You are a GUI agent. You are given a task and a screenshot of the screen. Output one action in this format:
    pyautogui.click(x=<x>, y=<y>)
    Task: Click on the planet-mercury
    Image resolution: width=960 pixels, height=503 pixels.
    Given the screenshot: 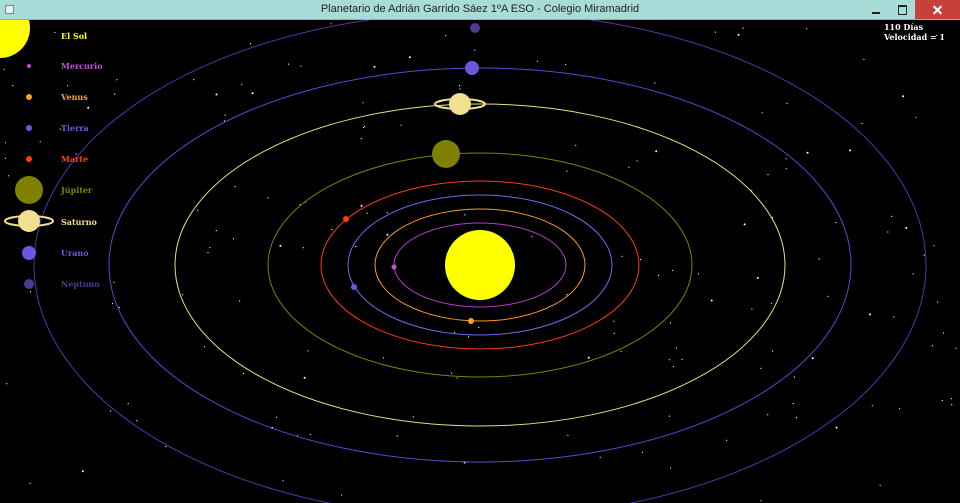 What is the action you would take?
    pyautogui.click(x=394, y=267)
    